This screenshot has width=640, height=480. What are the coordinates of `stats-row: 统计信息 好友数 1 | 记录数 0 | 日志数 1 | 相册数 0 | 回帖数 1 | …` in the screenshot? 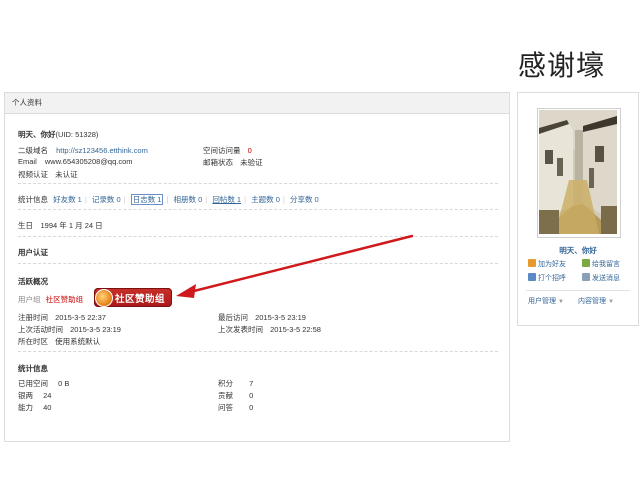 It's located at (168, 199).